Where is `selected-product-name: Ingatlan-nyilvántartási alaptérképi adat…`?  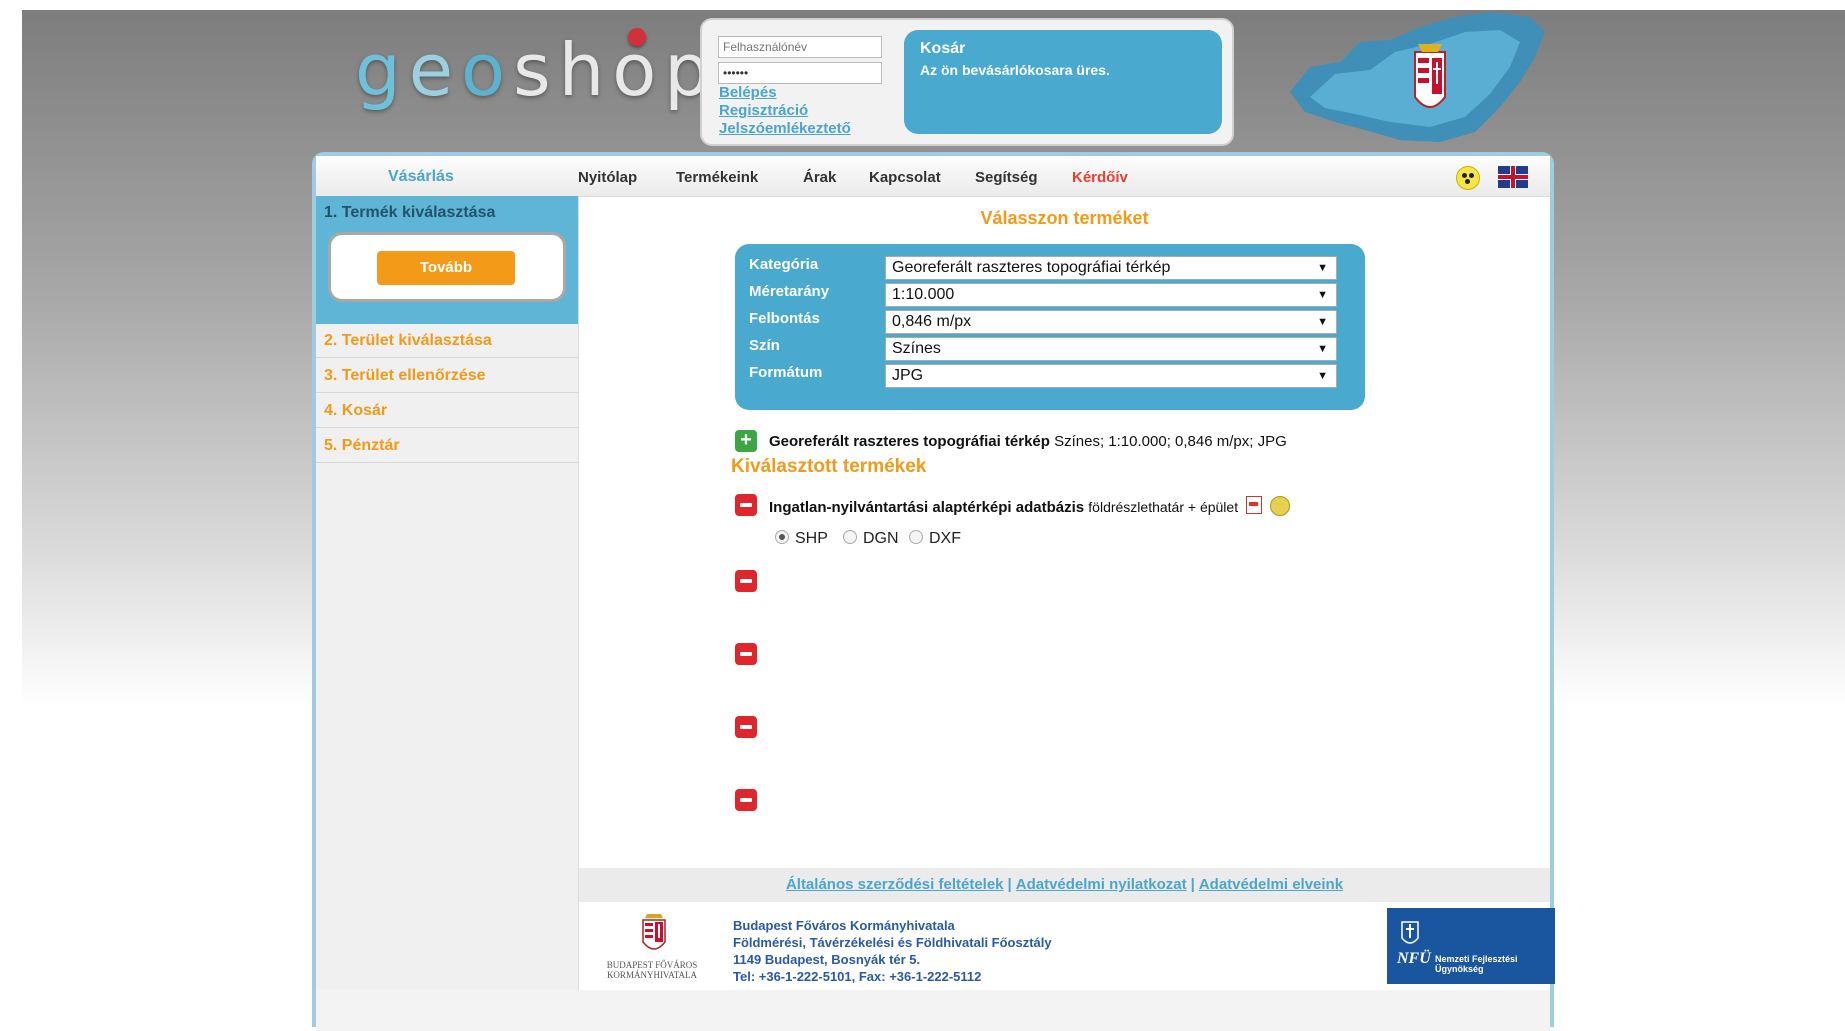
selected-product-name: Ingatlan-nyilvántartási alaptérképi adat… is located at coordinates (927, 507).